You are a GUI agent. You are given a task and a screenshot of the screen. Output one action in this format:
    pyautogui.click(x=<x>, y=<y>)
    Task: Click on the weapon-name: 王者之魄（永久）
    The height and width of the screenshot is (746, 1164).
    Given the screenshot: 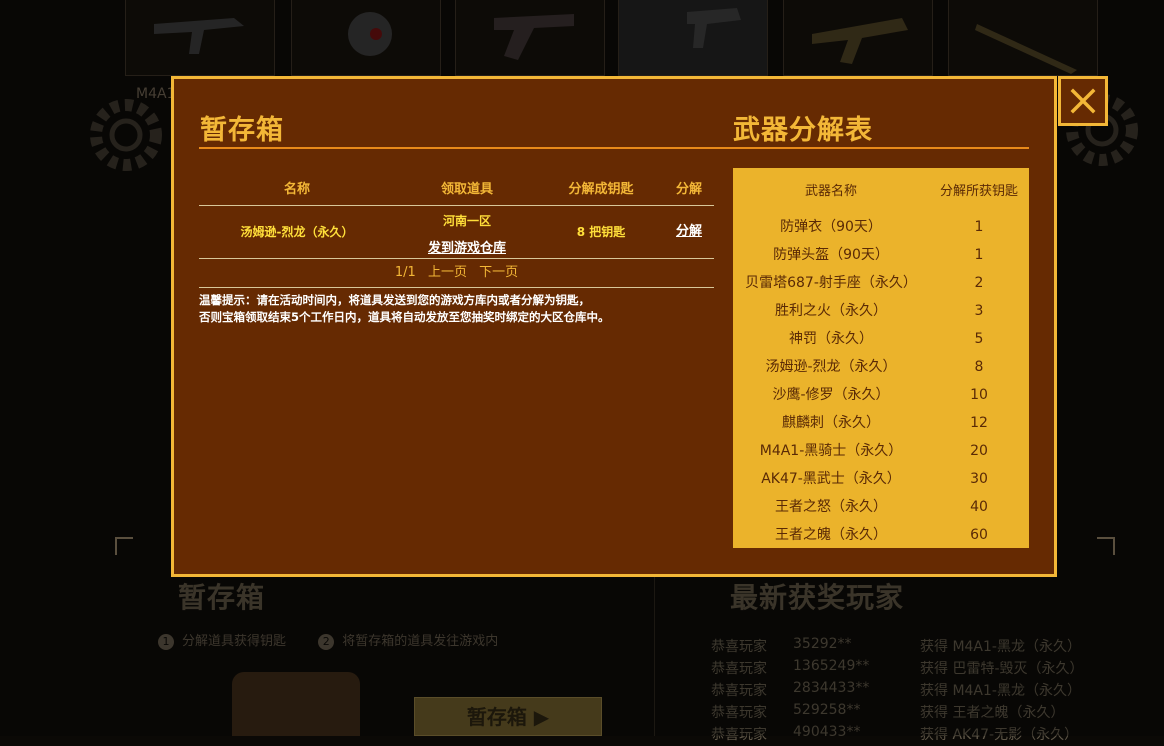 What is the action you would take?
    pyautogui.click(x=831, y=535)
    